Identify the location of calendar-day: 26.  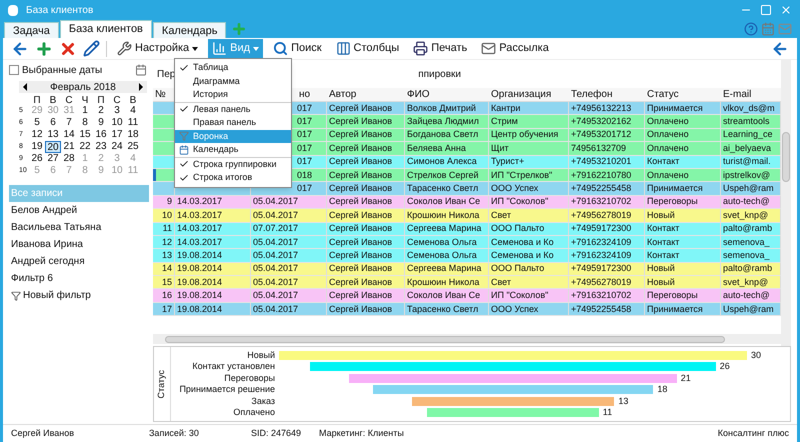
(37, 159).